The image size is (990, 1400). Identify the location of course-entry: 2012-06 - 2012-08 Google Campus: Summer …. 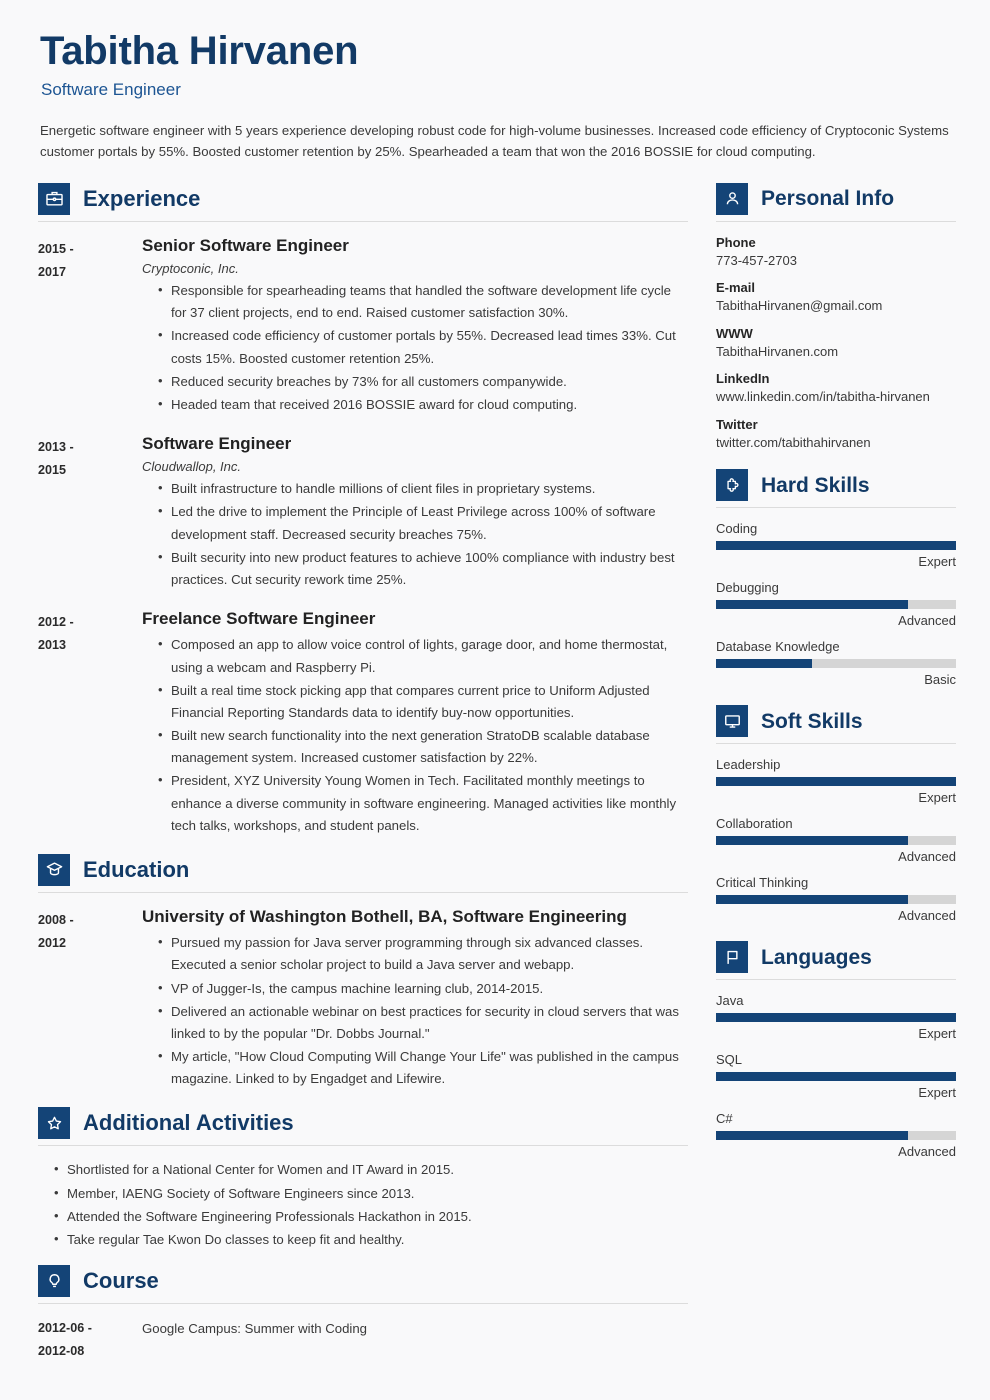
(363, 1340).